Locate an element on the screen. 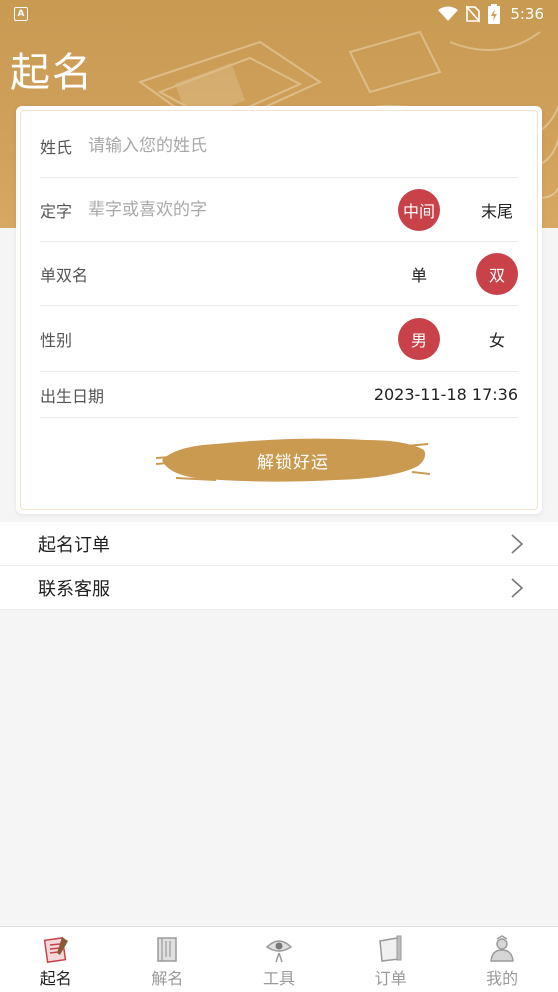 The image size is (558, 992). birth-date-row: 出生日期 2023-11-18 17:36 is located at coordinates (279, 395).